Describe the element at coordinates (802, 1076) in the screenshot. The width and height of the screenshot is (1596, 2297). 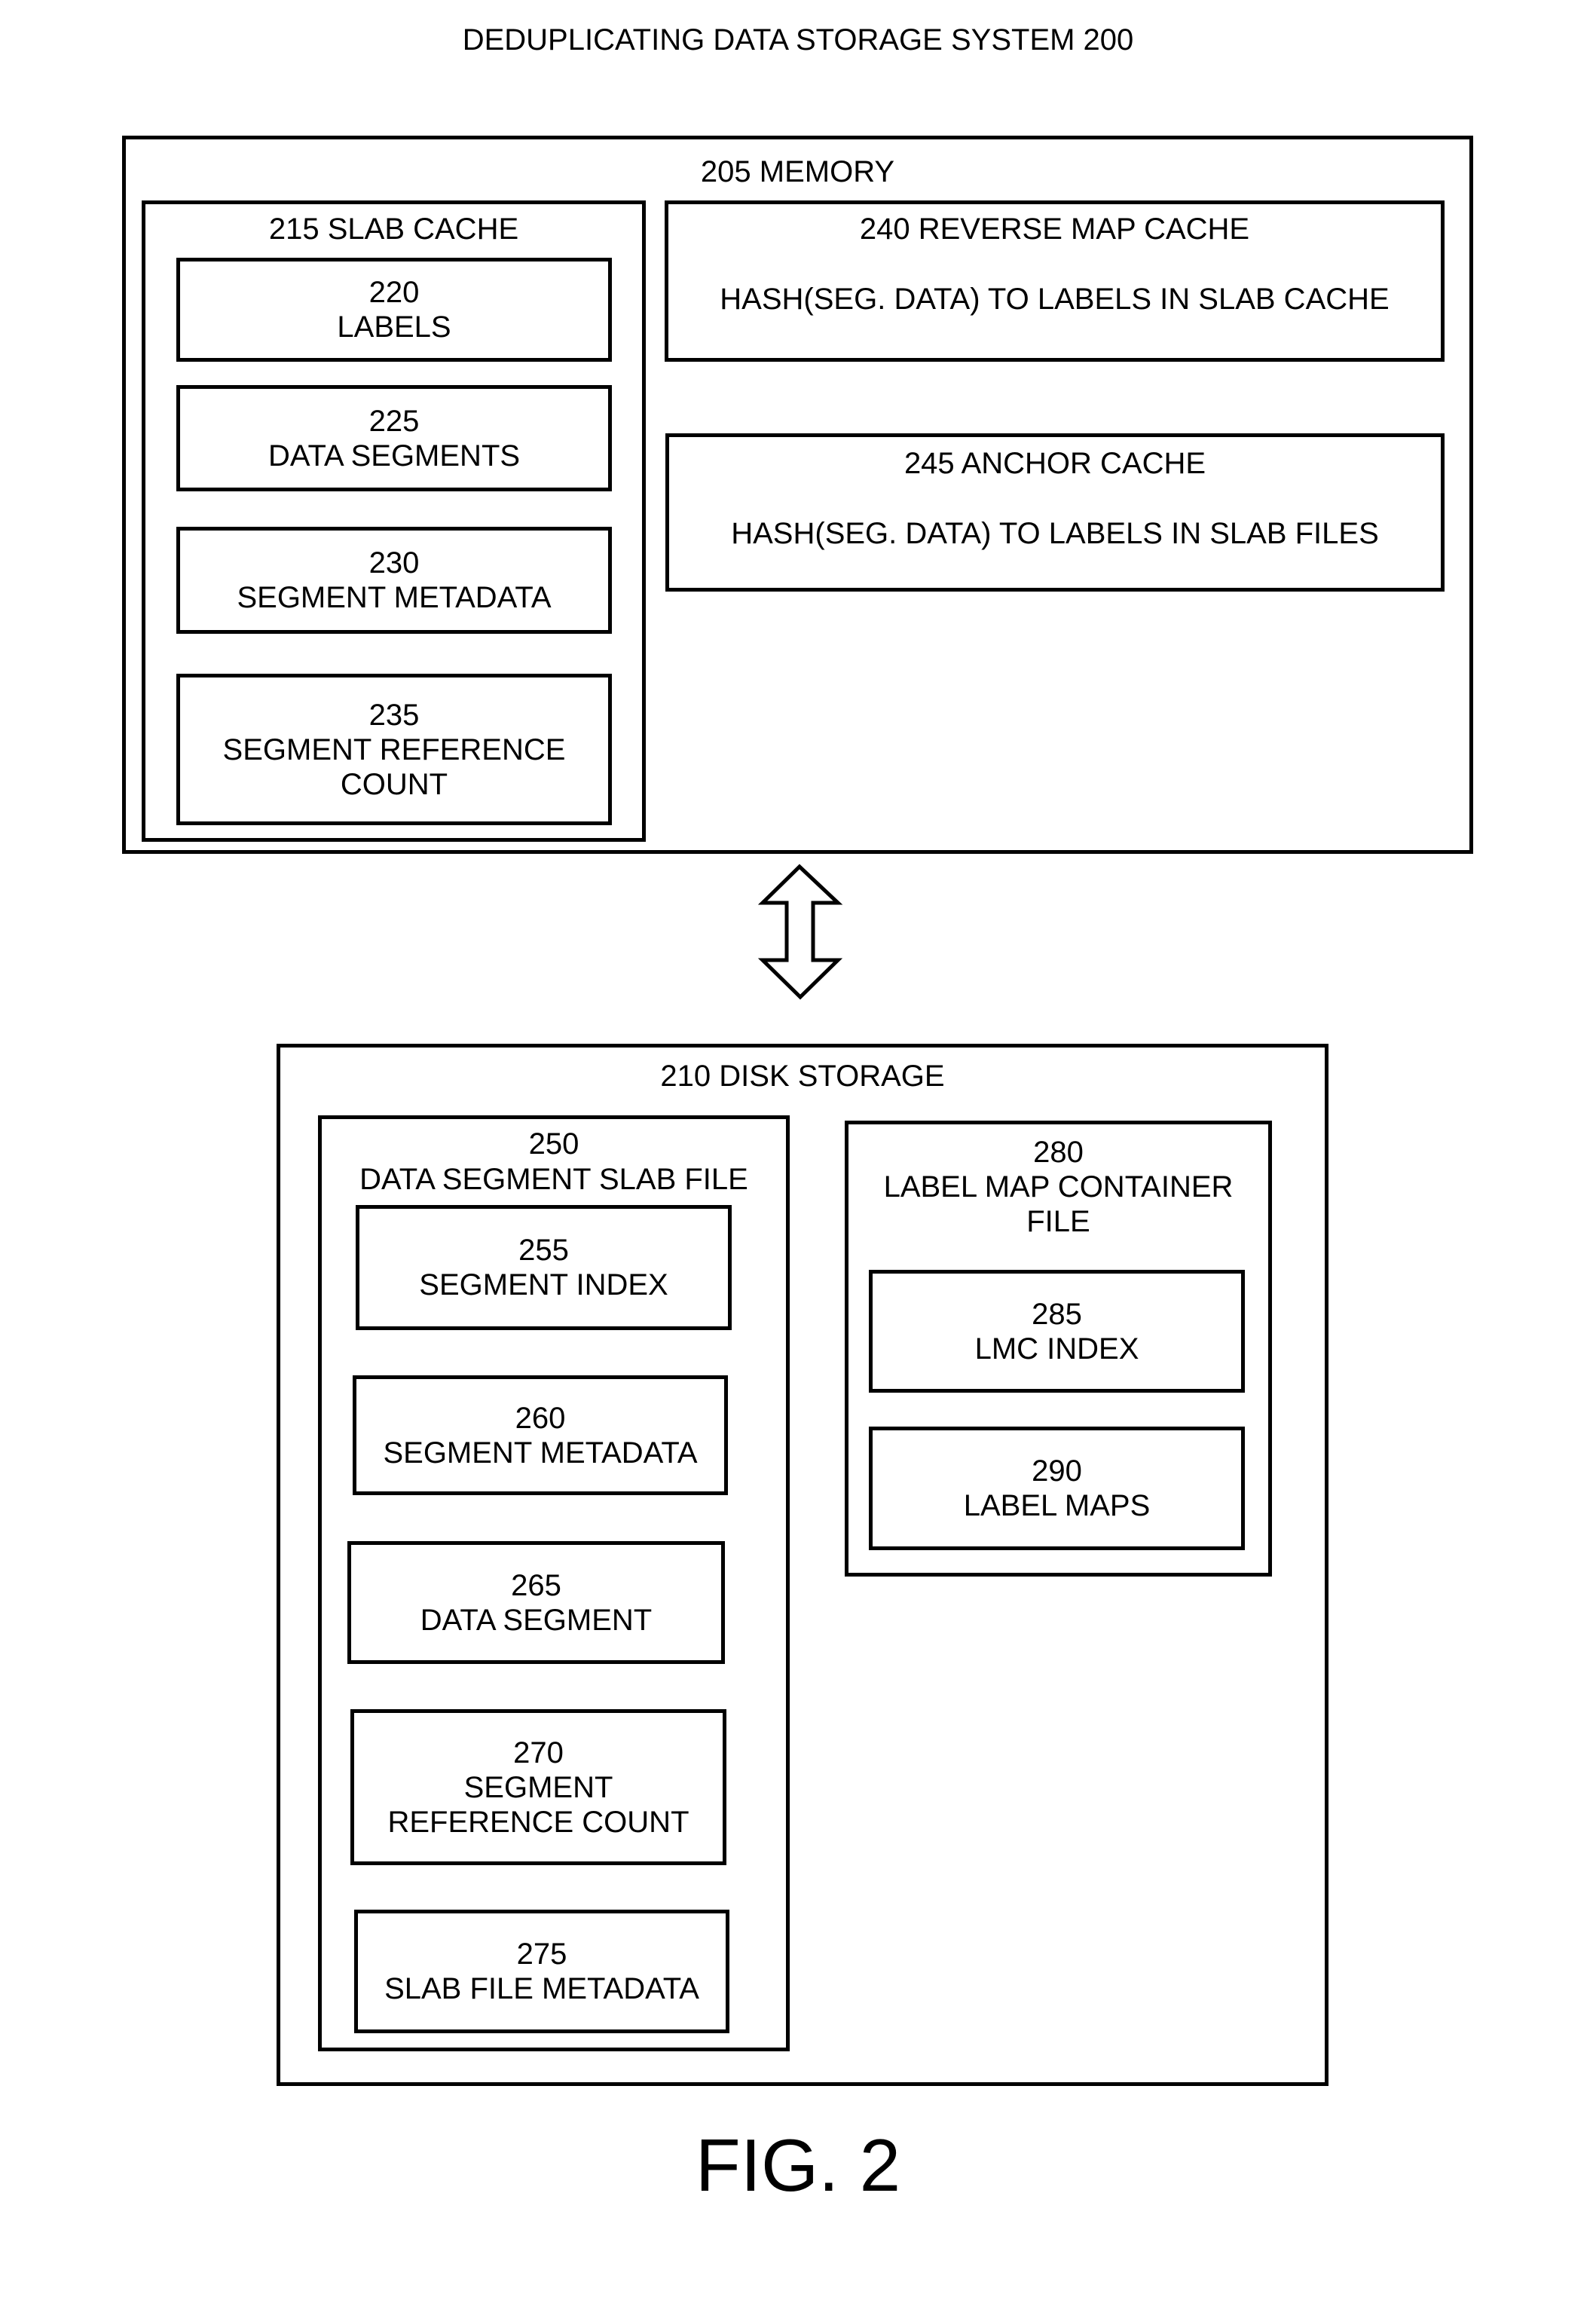
I see `disk-storage-title: 210 DISK STORAGE` at that location.